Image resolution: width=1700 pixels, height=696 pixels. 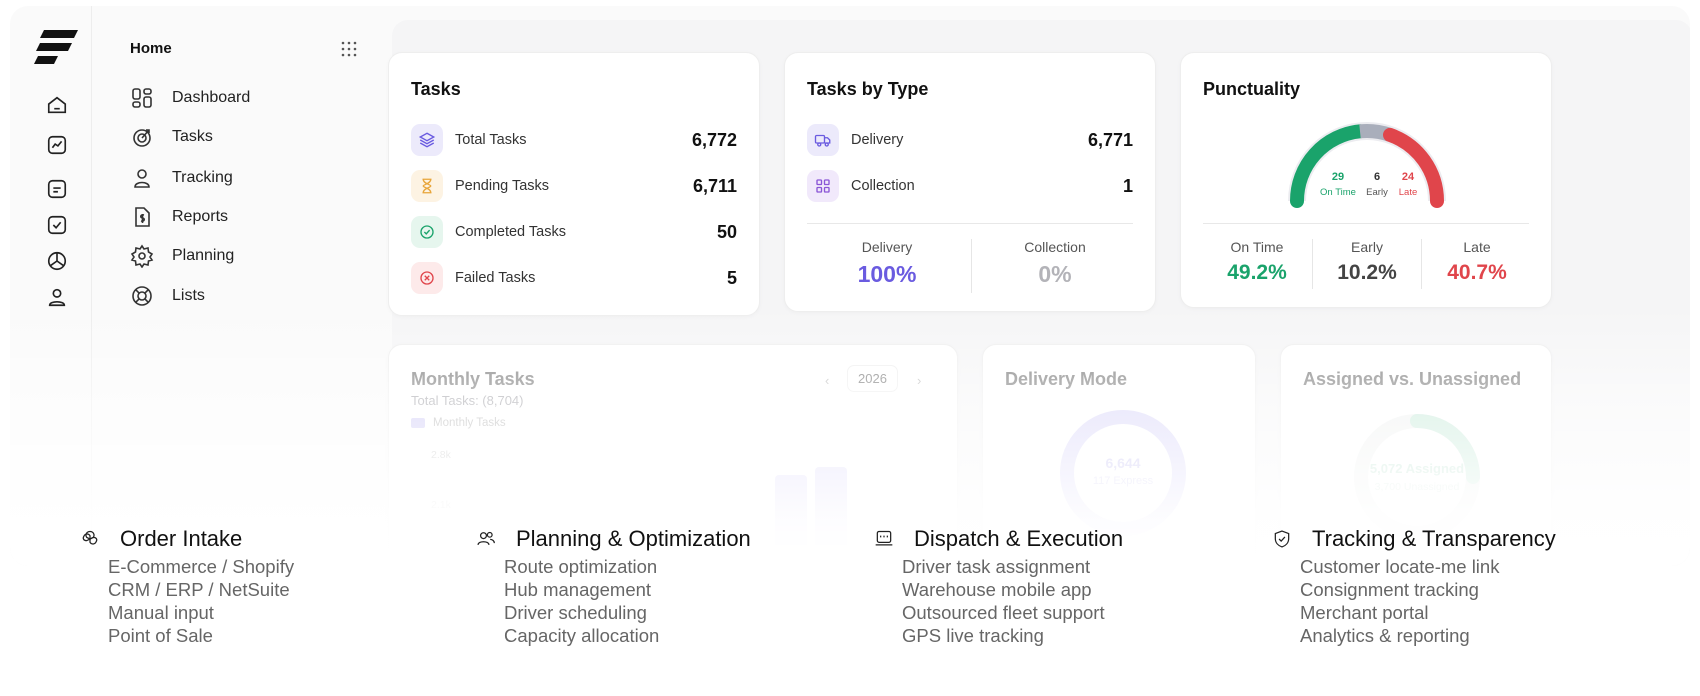 I want to click on donut-center-label: 3,700 Unassigned, so click(x=1417, y=487).